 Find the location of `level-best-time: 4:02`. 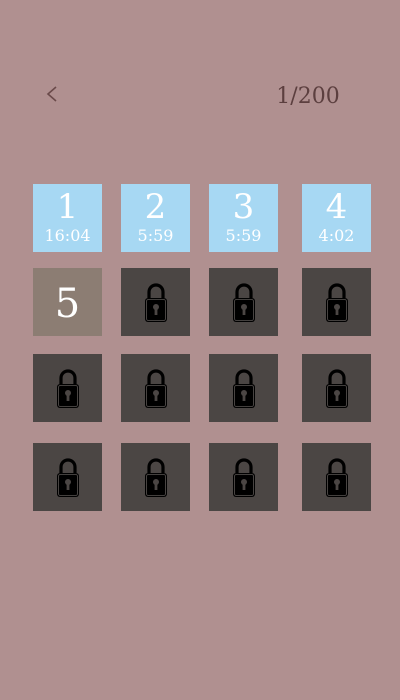

level-best-time: 4:02 is located at coordinates (336, 235).